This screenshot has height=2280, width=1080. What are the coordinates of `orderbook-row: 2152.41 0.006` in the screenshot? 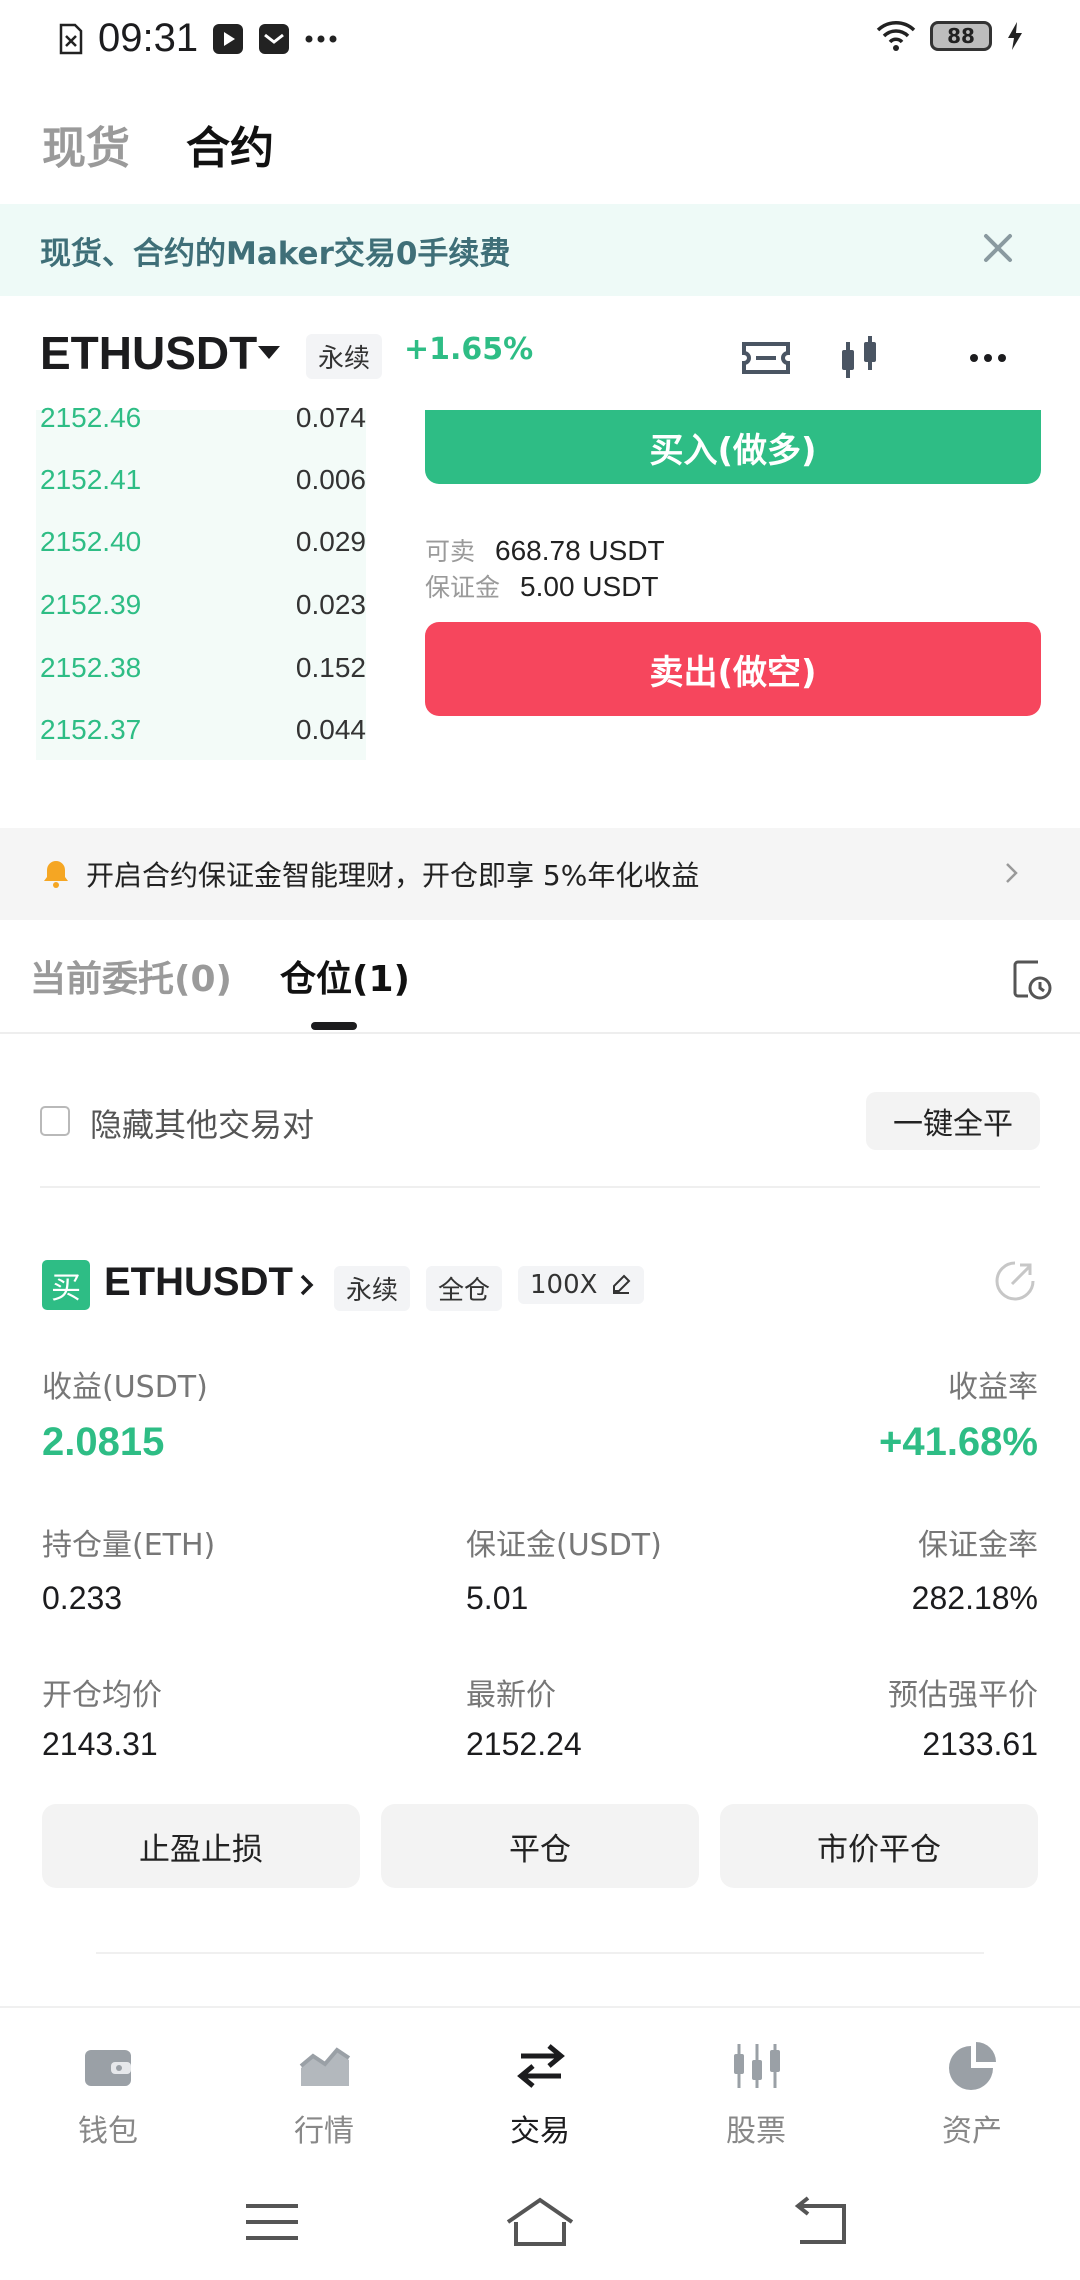 It's located at (201, 484).